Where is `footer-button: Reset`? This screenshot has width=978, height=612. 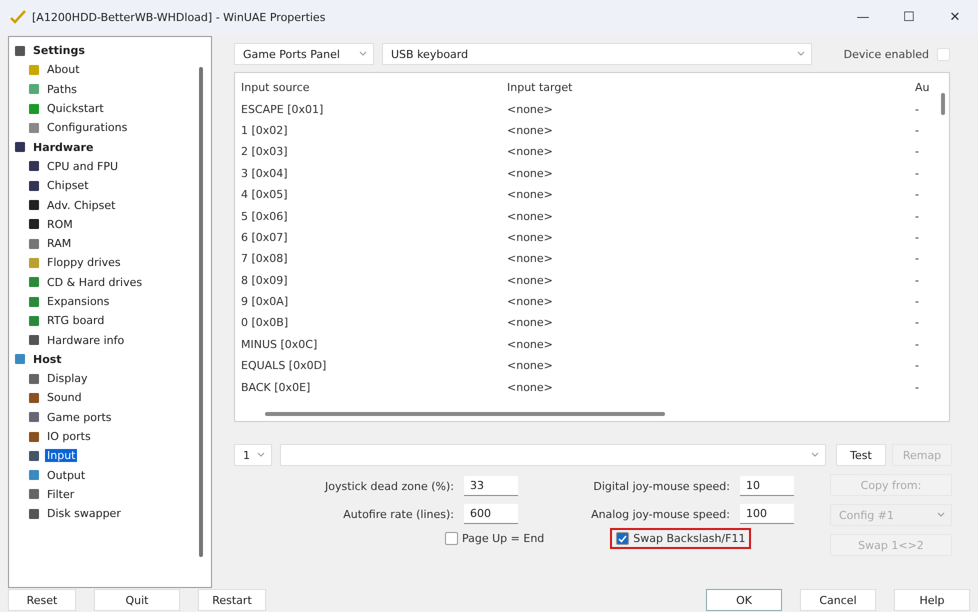
footer-button: Reset is located at coordinates (42, 600).